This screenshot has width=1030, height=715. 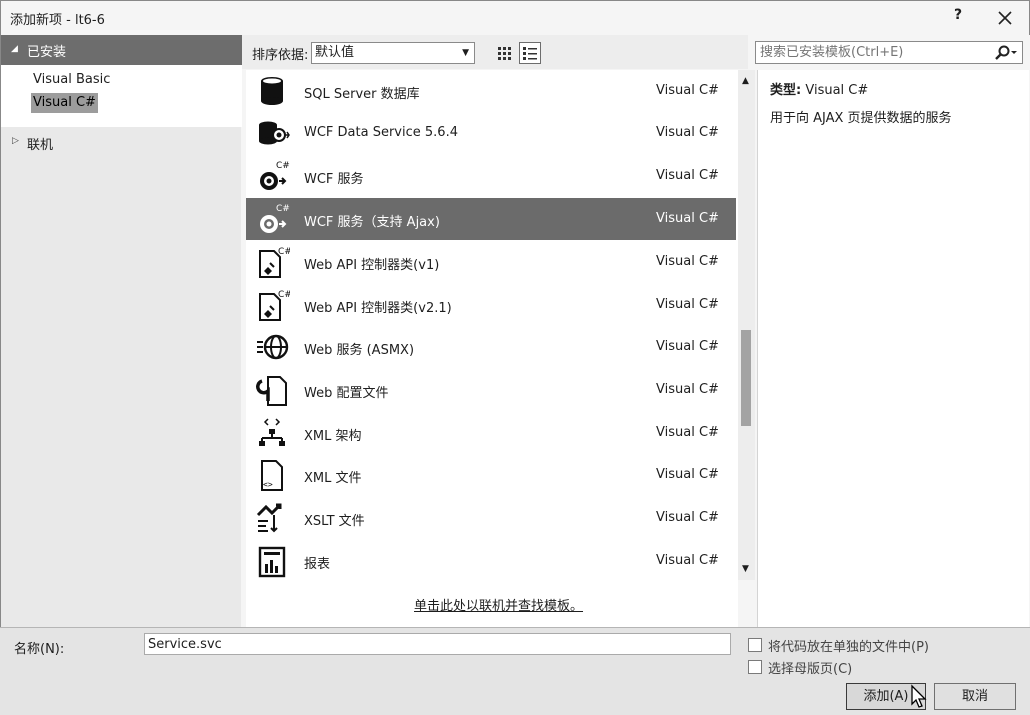 What do you see at coordinates (272, 390) in the screenshot?
I see `config-file-icon` at bounding box center [272, 390].